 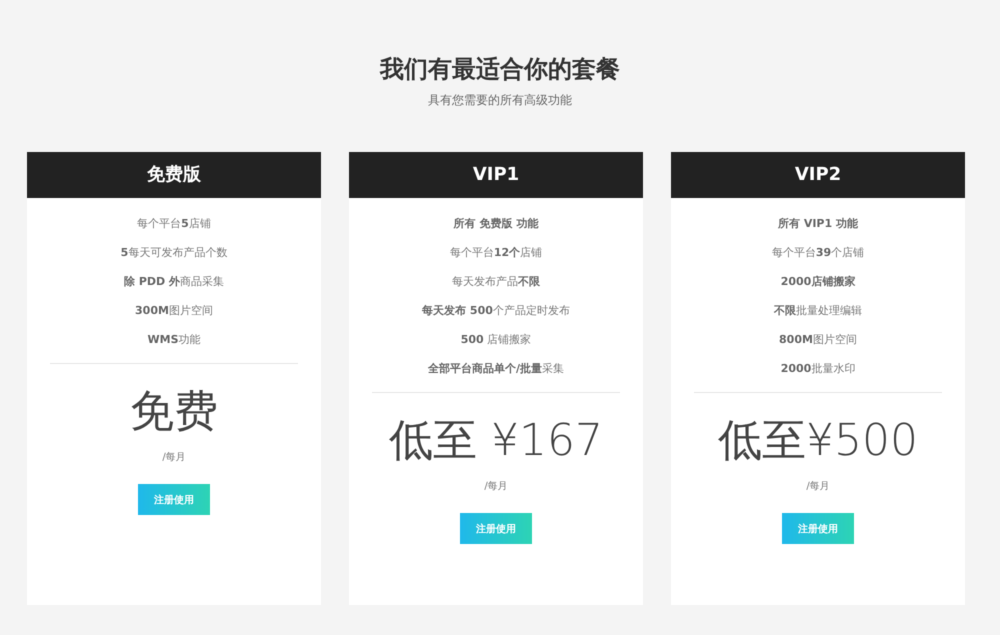 What do you see at coordinates (496, 253) in the screenshot?
I see `feature-text: 每个平台12个店铺` at bounding box center [496, 253].